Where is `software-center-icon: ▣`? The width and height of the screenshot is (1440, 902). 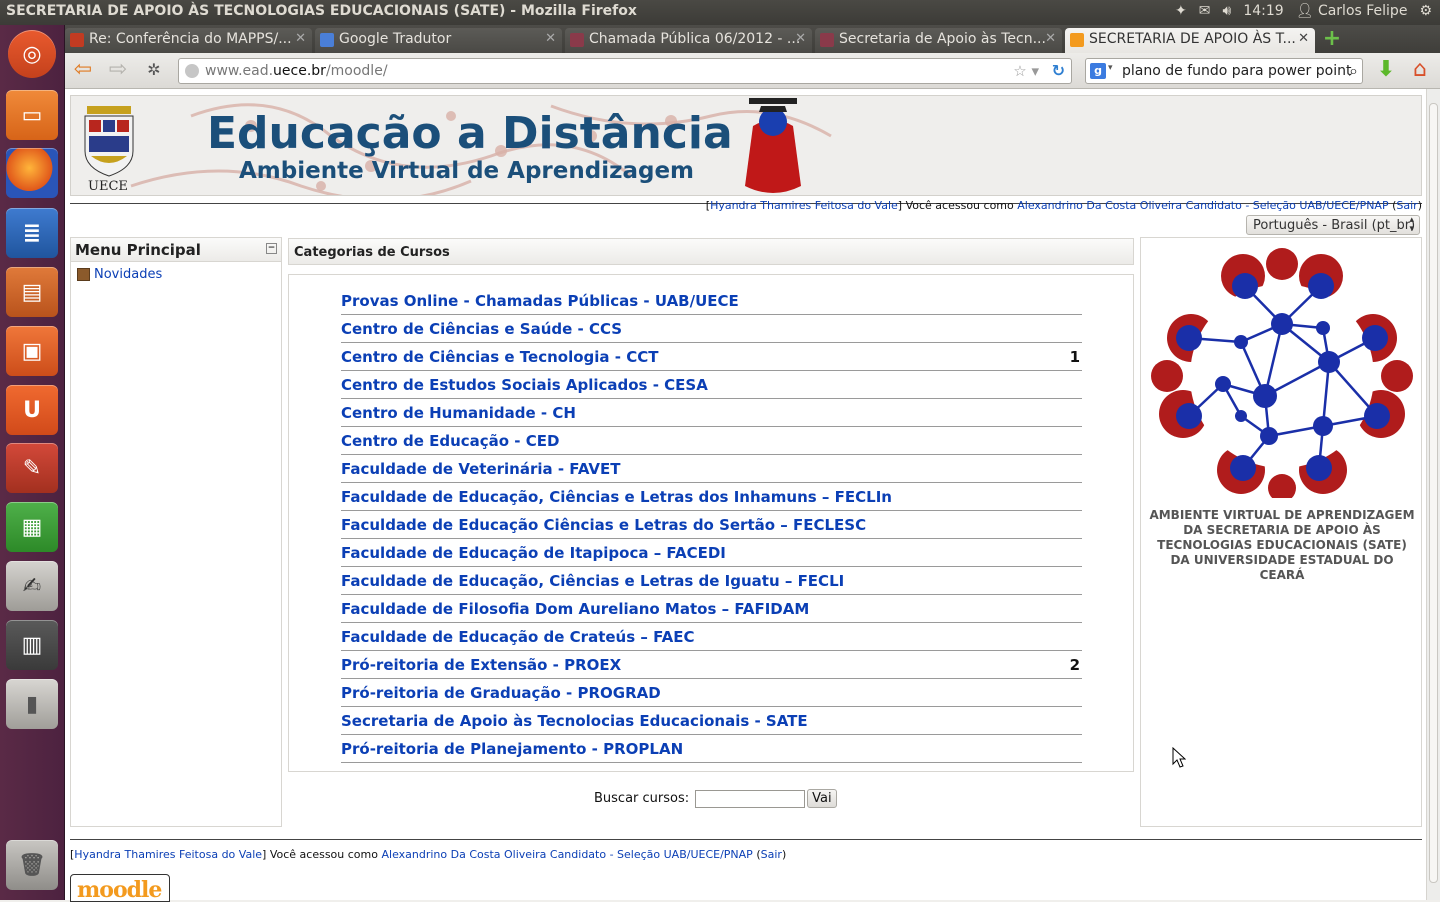 software-center-icon: ▣ is located at coordinates (32, 351).